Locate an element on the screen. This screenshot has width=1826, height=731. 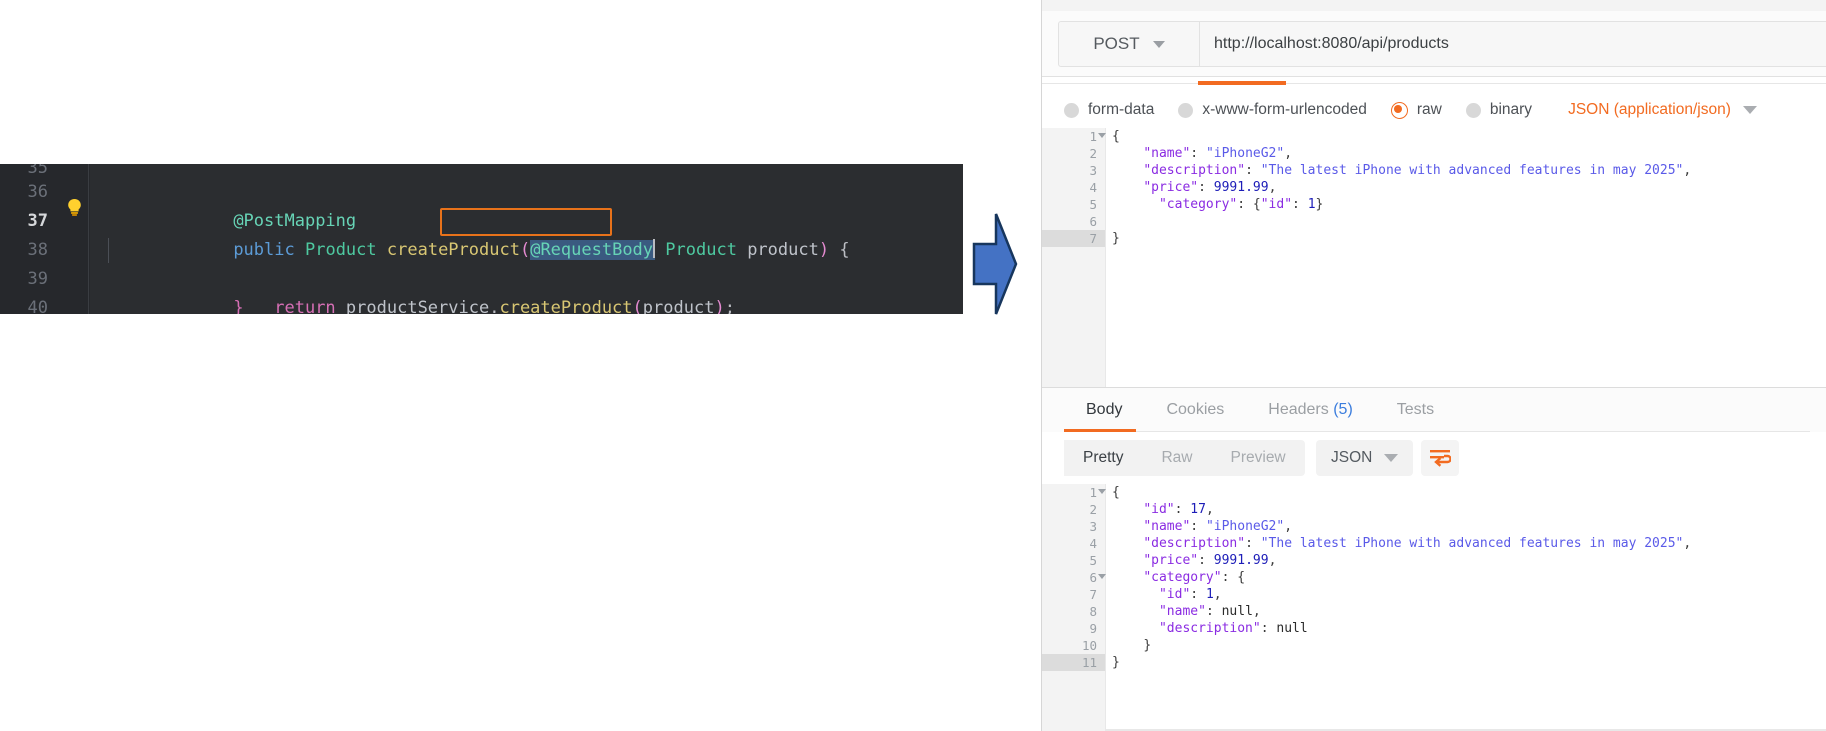
radio-label: raw is located at coordinates (1429, 109).